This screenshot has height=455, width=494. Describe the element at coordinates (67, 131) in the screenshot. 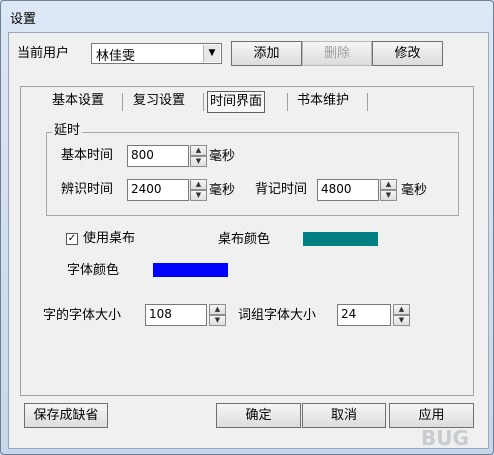

I see `delay-group-label: 延时` at that location.